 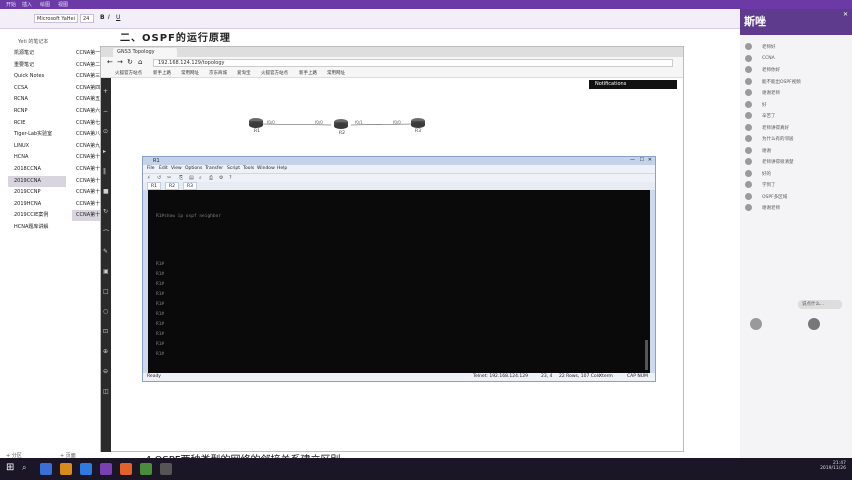 What do you see at coordinates (37, 215) in the screenshot?
I see `notebook-item: 2019CCIE案例` at bounding box center [37, 215].